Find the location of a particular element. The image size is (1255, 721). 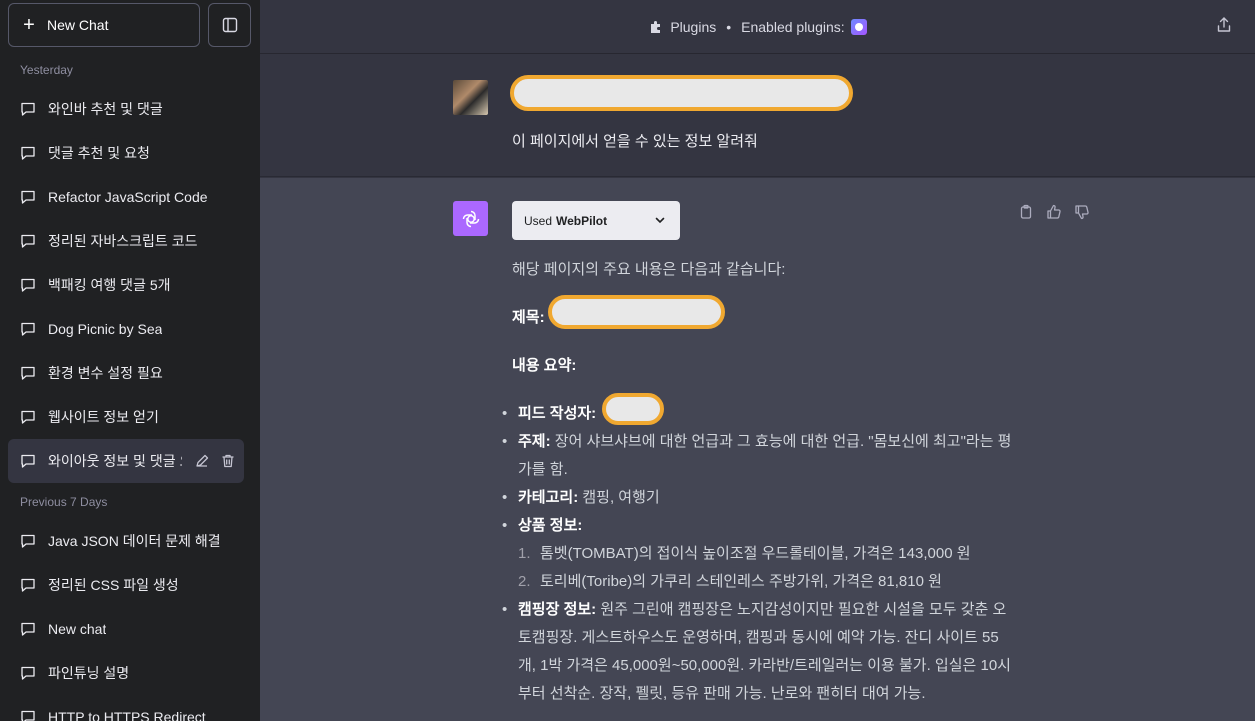

openai-logo-icon is located at coordinates (470, 218).